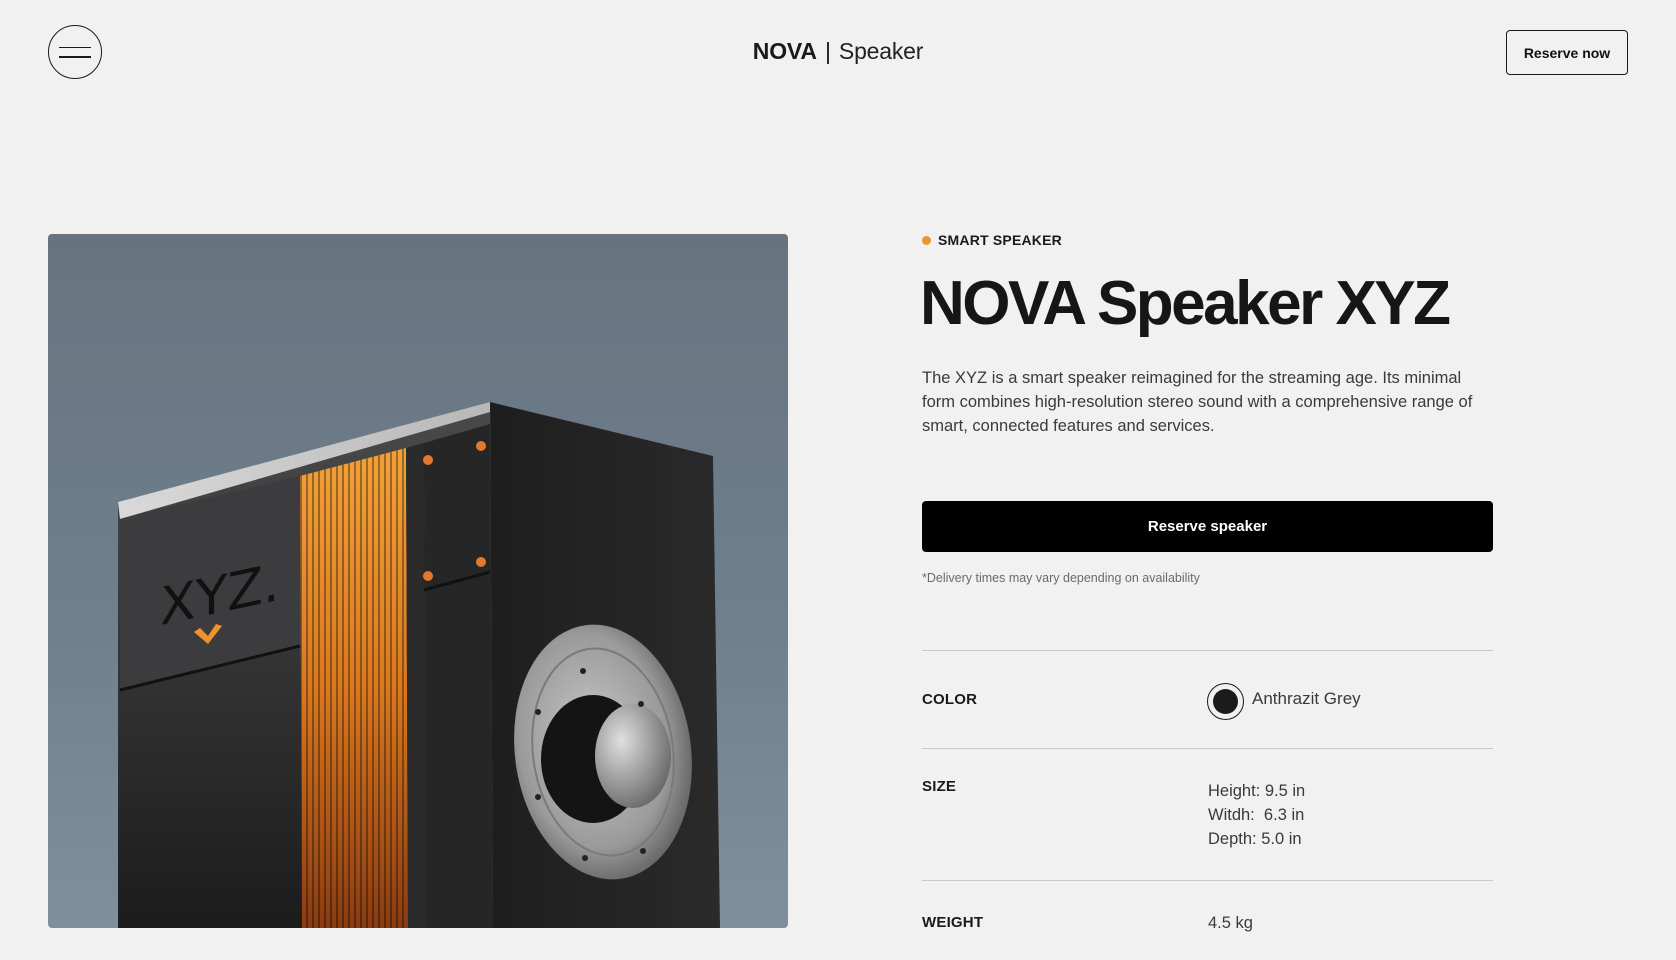  I want to click on size-depth: Depth: 5.0 in, so click(1255, 839).